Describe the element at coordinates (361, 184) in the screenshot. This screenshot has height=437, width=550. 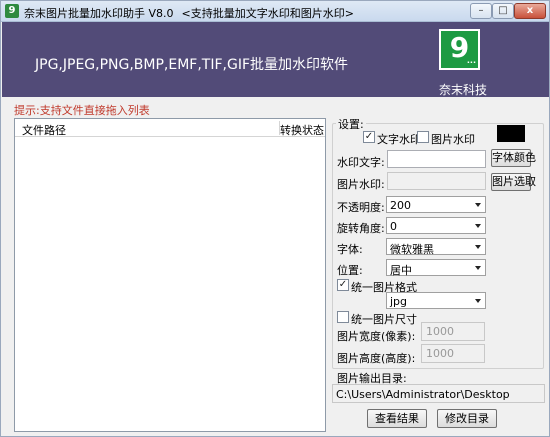
I see `image-watermark-path-label: 图片水印:` at that location.